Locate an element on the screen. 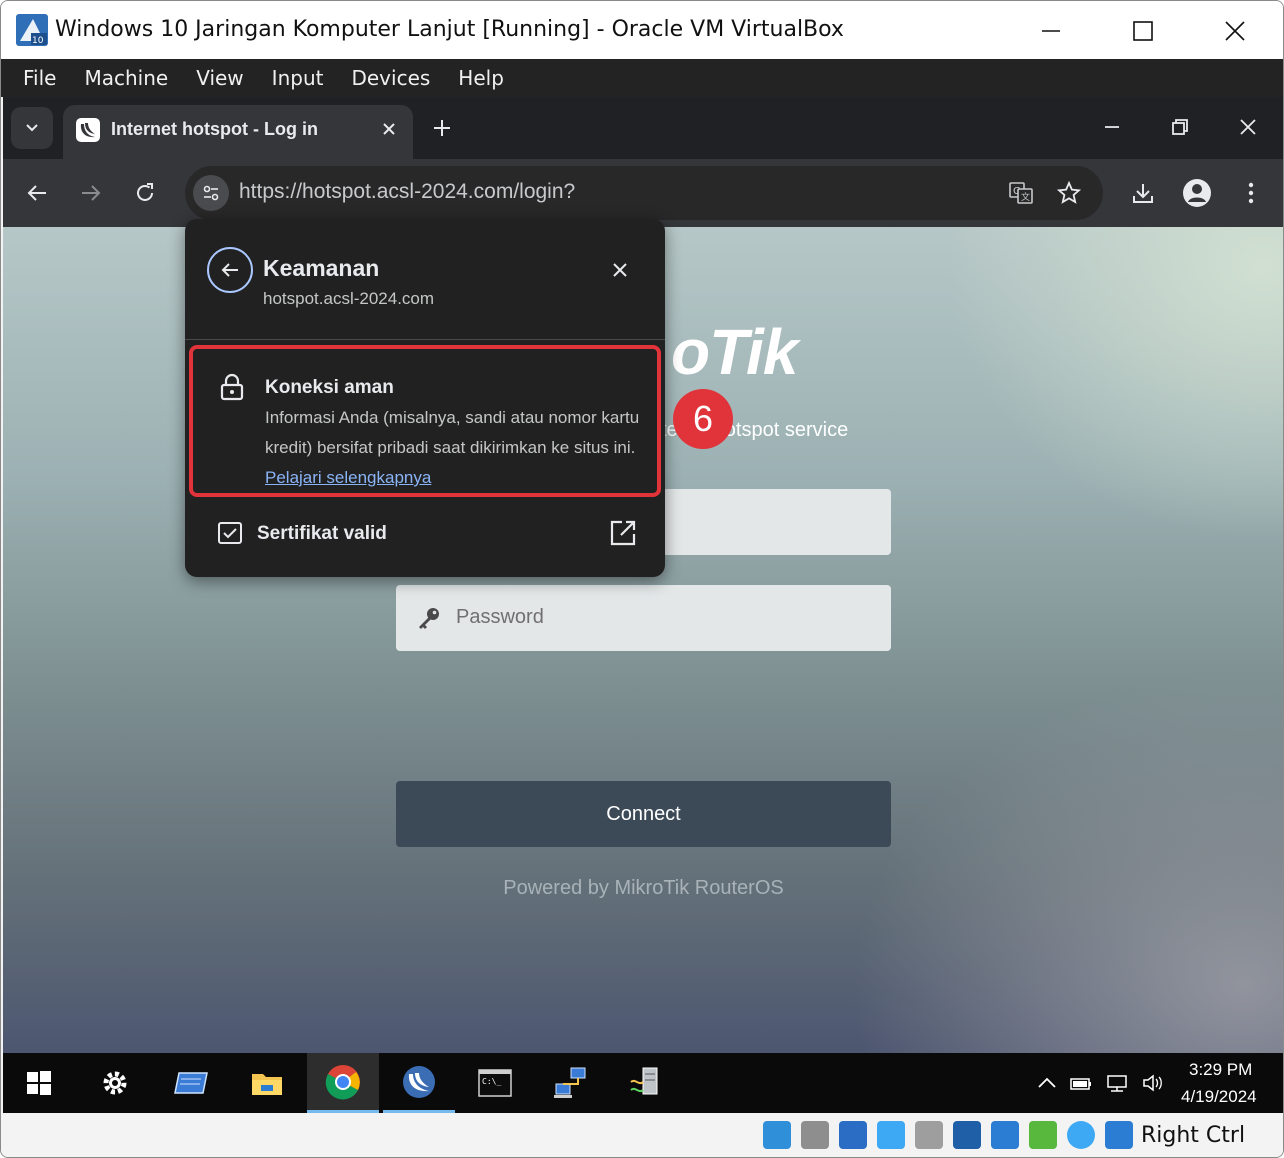 The image size is (1284, 1158). chrome-toolbar: https://hotspot.acsl-2024.com/login? G文 is located at coordinates (643, 193).